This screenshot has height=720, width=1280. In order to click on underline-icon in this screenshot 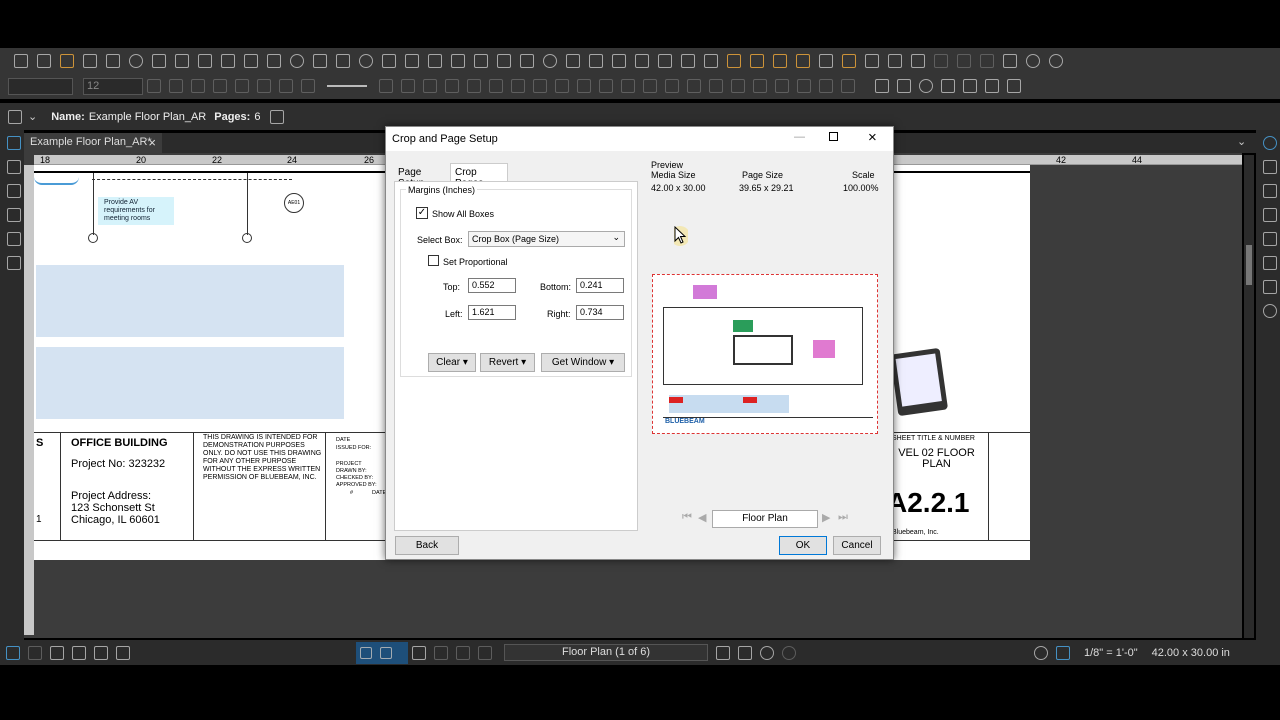, I will do `click(242, 86)`.